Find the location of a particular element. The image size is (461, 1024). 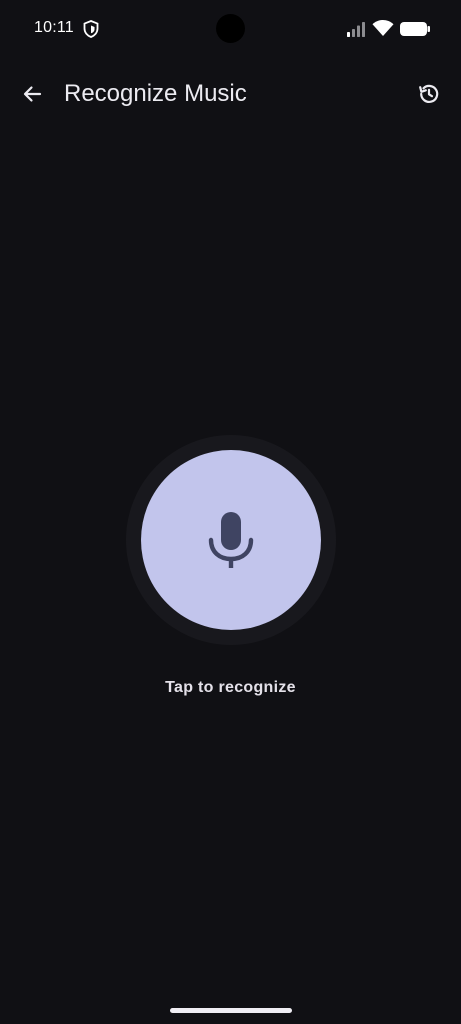

page-title: Recognize Music is located at coordinates (155, 93).